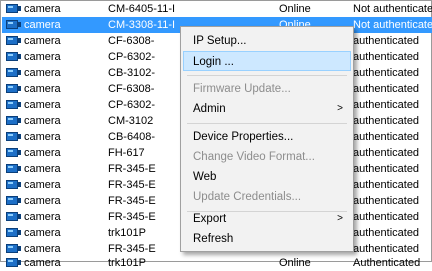 The width and height of the screenshot is (432, 271). What do you see at coordinates (217, 263) in the screenshot?
I see `table-row: camera trk101P Online Authenticated` at bounding box center [217, 263].